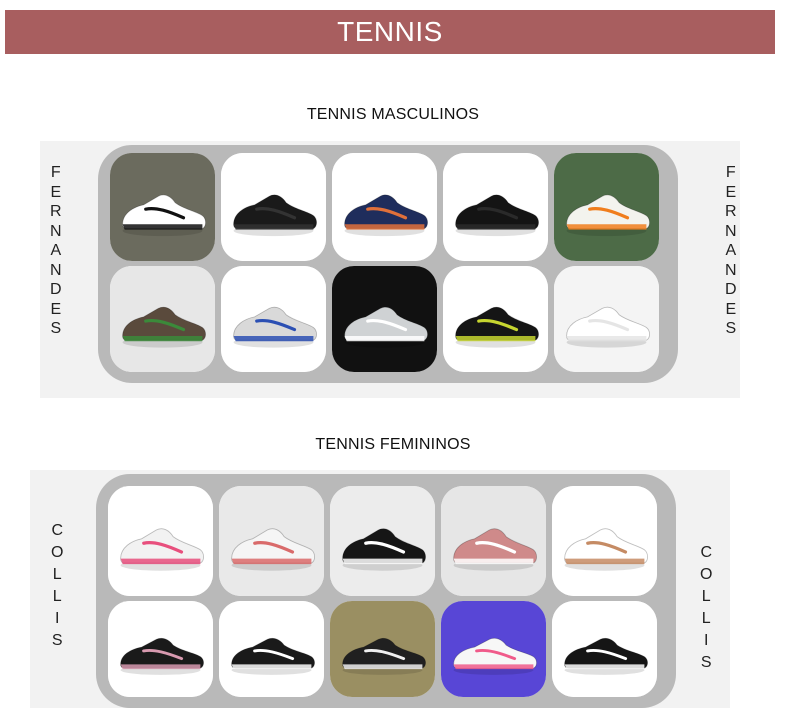  I want to click on product-tile-black-vans-pair, so click(382, 541).